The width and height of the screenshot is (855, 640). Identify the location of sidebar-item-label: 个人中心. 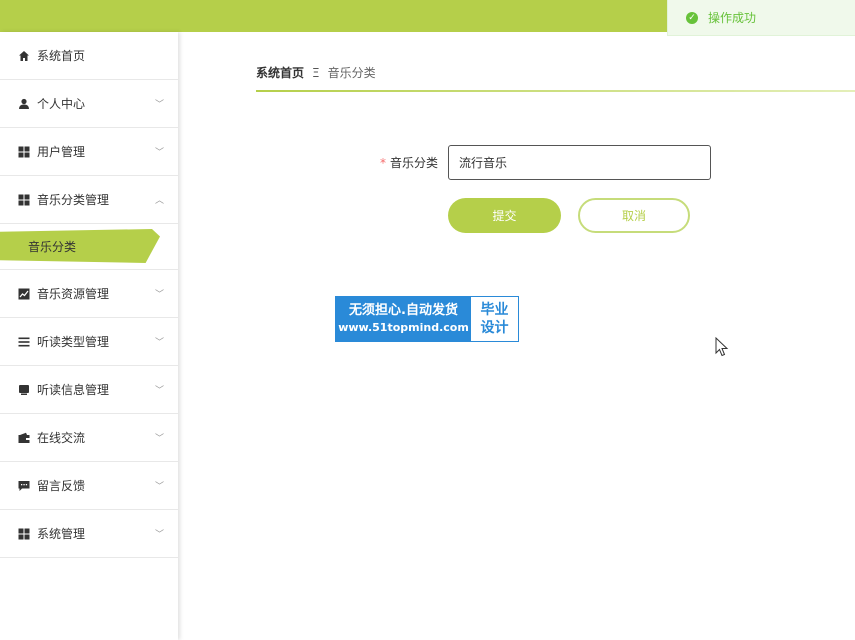
(61, 104).